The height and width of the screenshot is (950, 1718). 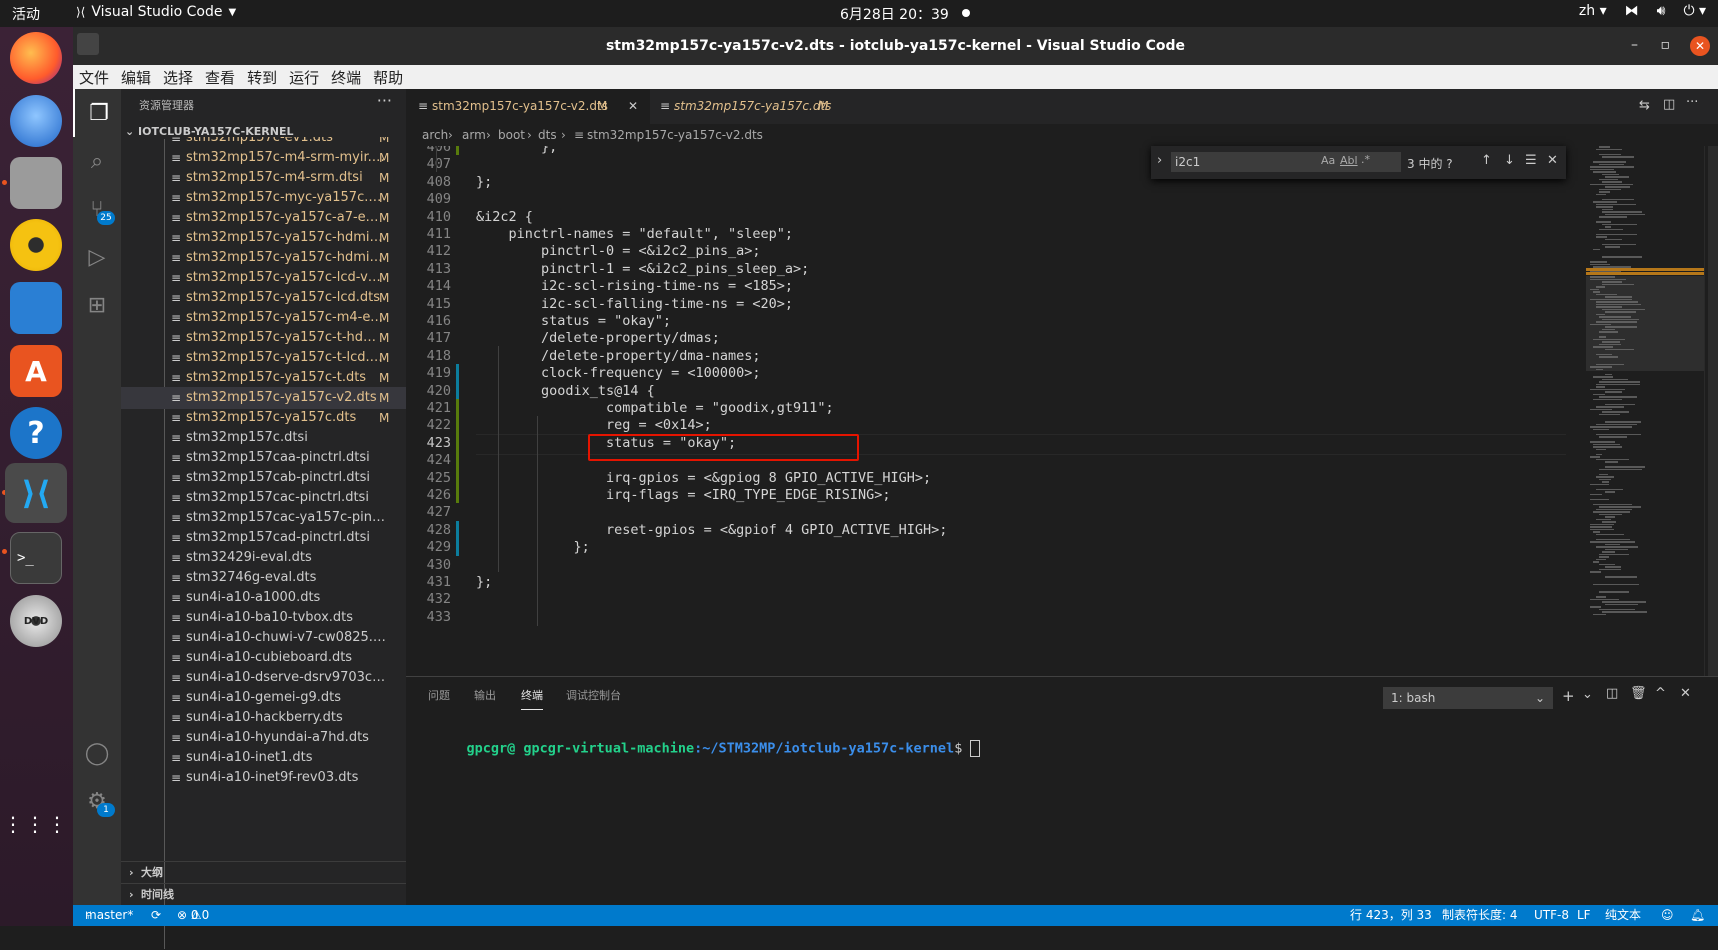 I want to click on language-mode: 纯文本, so click(x=1623, y=915).